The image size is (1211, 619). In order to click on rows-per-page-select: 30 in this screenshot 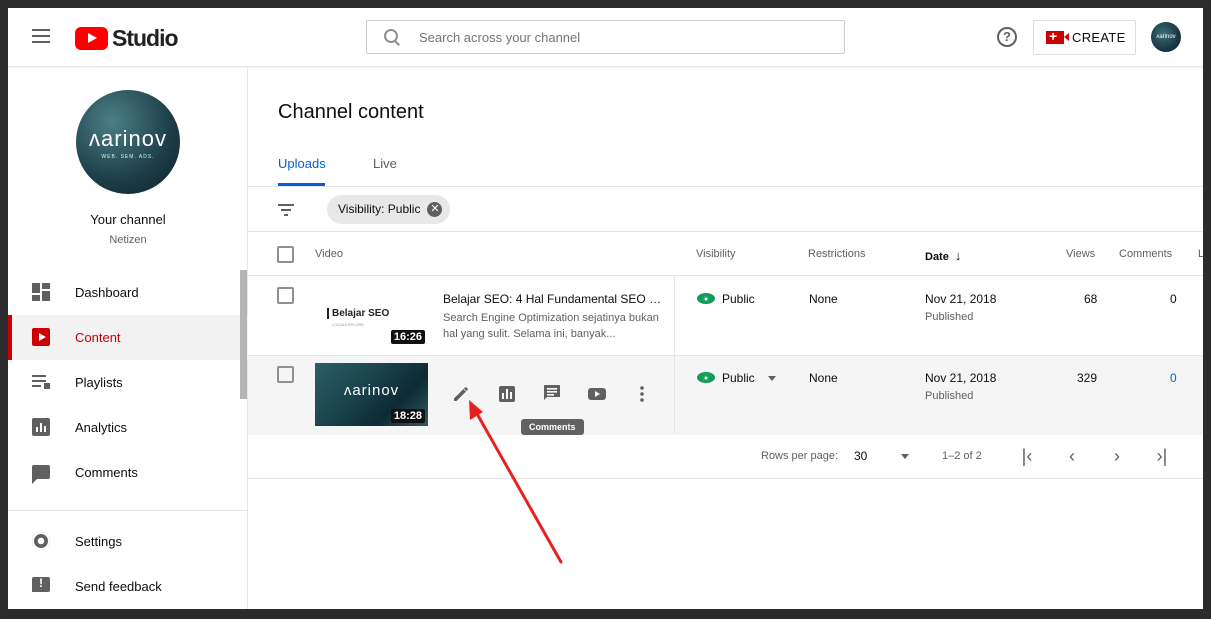, I will do `click(860, 456)`.